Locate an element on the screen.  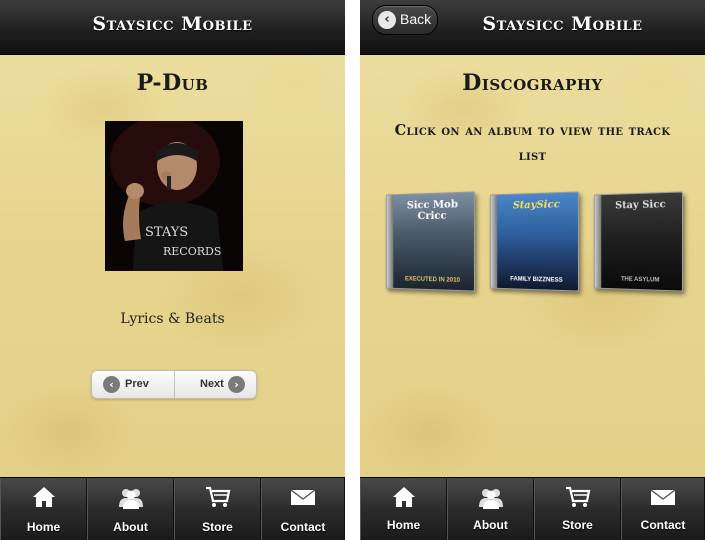
cd-case: StaySicc FAMILY BIZZNESS is located at coordinates (534, 241).